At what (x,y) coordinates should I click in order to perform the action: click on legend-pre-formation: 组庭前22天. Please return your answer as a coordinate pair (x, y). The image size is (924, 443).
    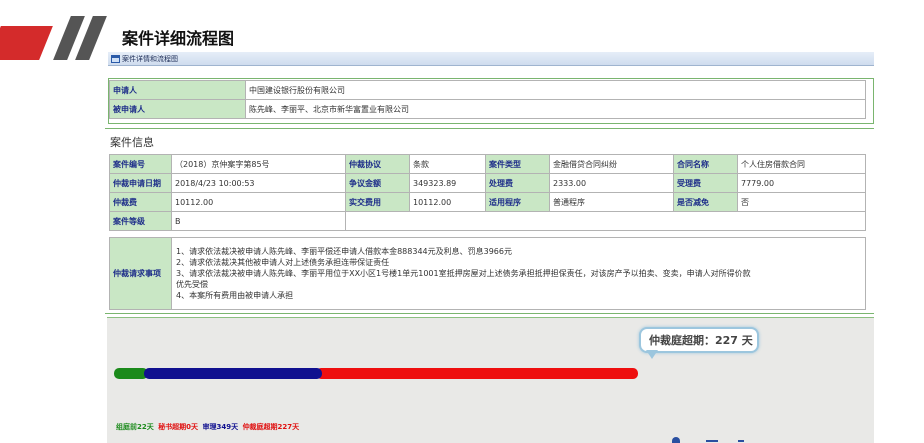
    Looking at the image, I should click on (135, 427).